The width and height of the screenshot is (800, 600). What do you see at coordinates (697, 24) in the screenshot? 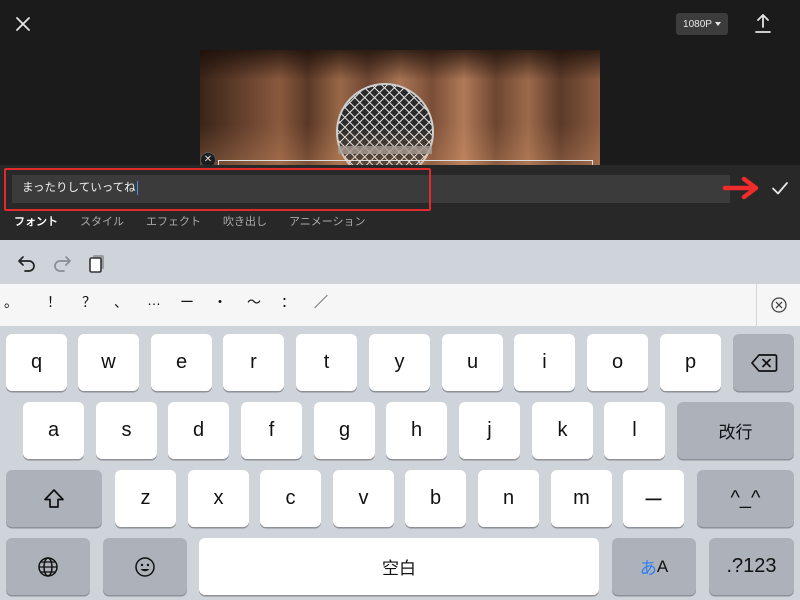
I see `resolution-label: 1080P` at bounding box center [697, 24].